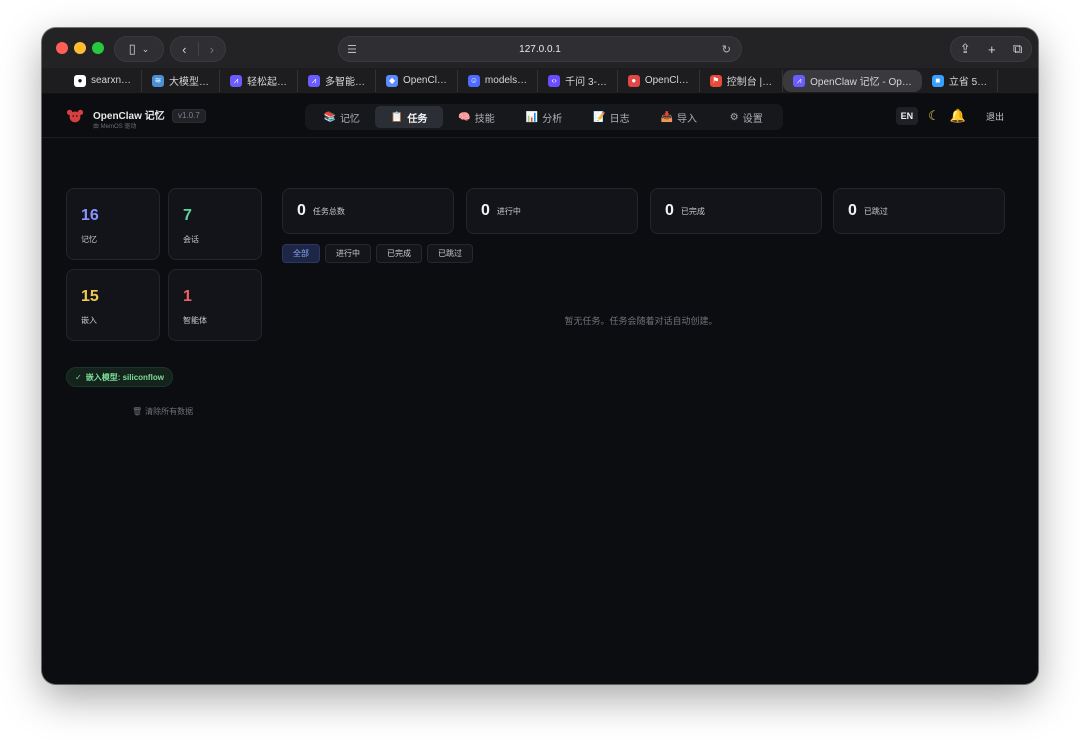 This screenshot has height=740, width=1080. I want to click on analytics-icon: 📊, so click(532, 117).